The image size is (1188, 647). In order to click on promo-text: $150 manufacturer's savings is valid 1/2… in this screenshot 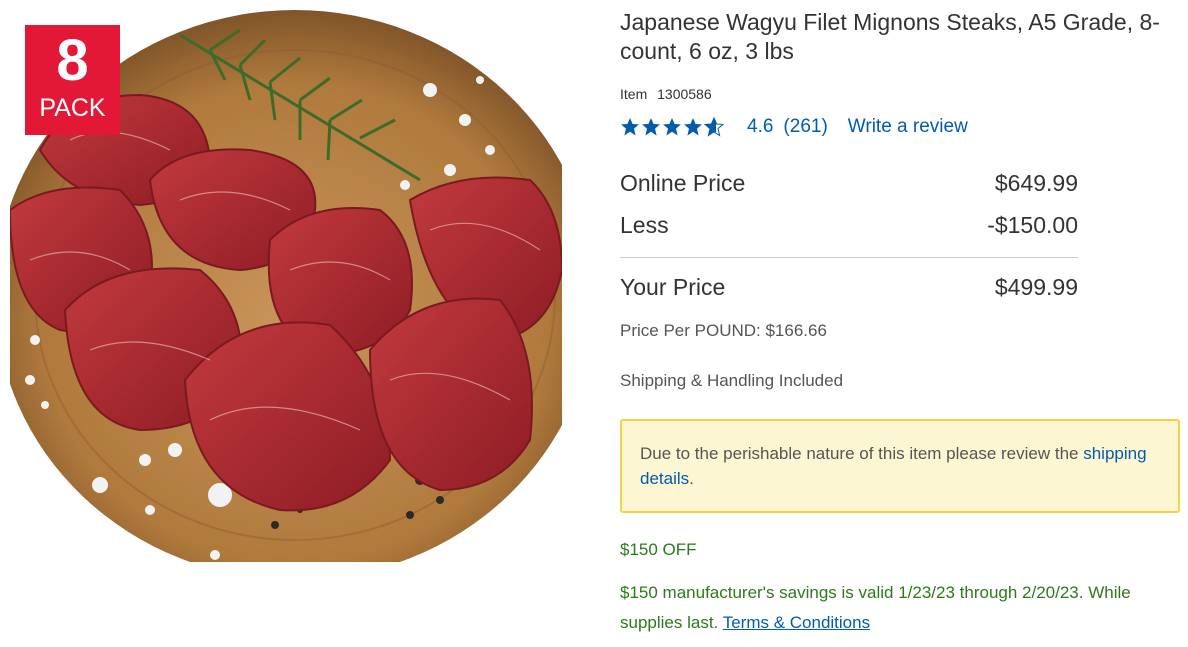, I will do `click(892, 608)`.